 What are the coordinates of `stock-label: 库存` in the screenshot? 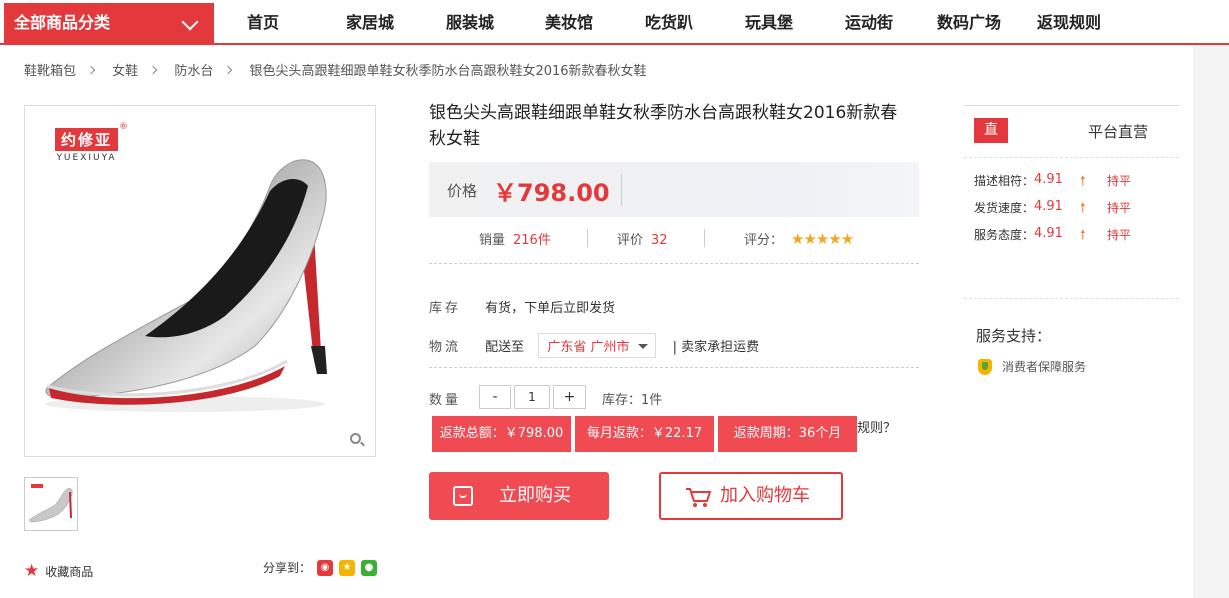 It's located at (445, 308).